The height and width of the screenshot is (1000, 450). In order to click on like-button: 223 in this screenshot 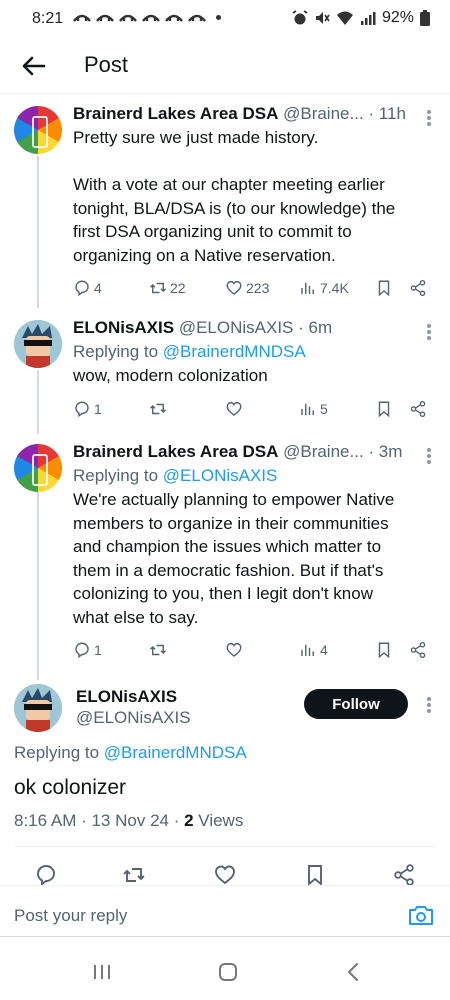, I will do `click(247, 288)`.